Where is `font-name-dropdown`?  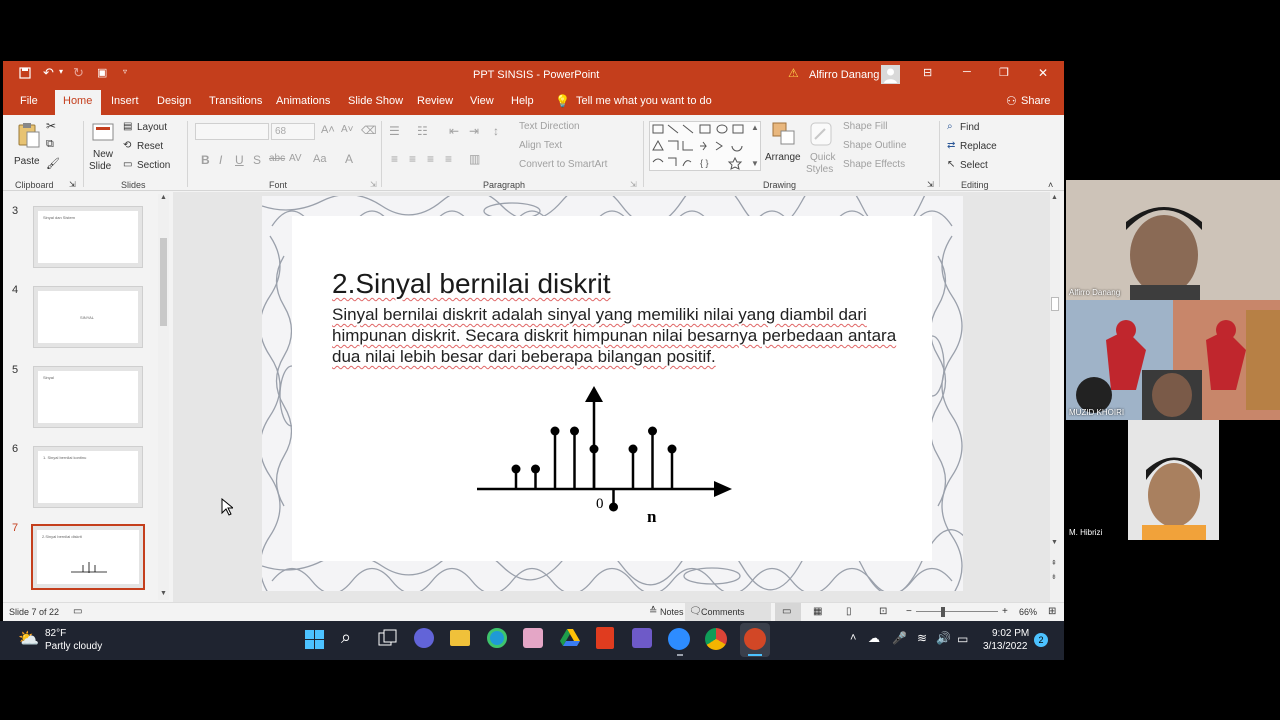
font-name-dropdown is located at coordinates (232, 131).